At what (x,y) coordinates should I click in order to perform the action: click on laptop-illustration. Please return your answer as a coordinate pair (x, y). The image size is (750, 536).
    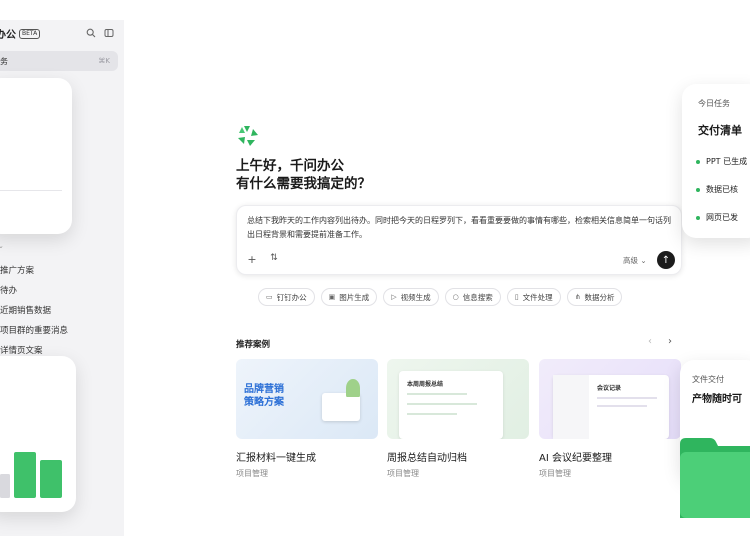
    Looking at the image, I should click on (341, 407).